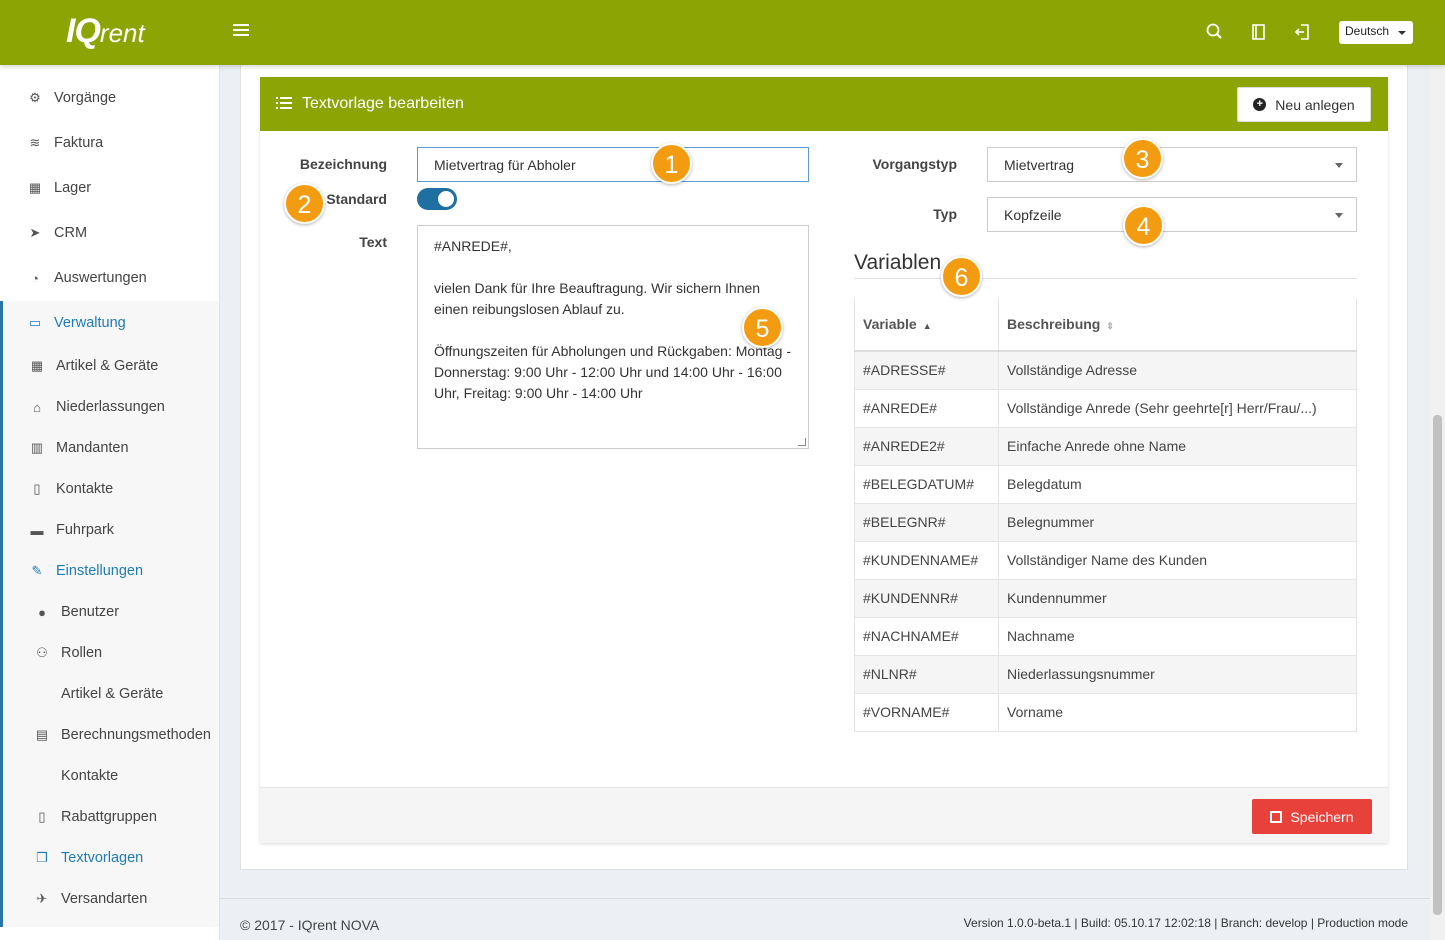 This screenshot has width=1445, height=940. What do you see at coordinates (945, 214) in the screenshot?
I see `typ-label: Typ` at bounding box center [945, 214].